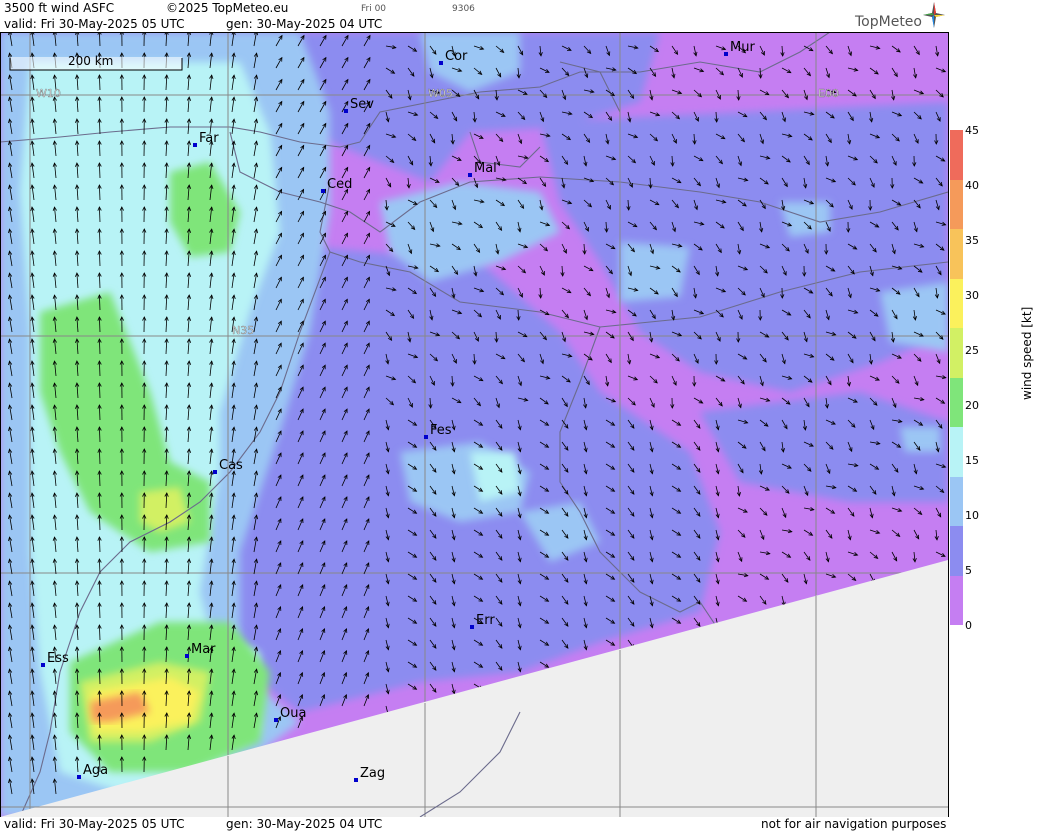 This screenshot has width=1039, height=832. I want to click on city-label: Far, so click(209, 138).